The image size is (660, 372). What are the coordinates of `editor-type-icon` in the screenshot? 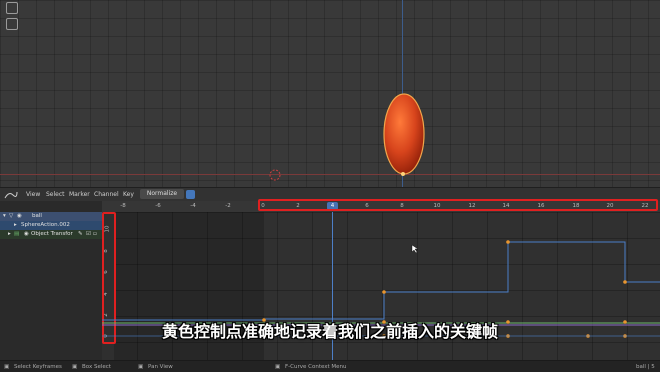 It's located at (11, 194).